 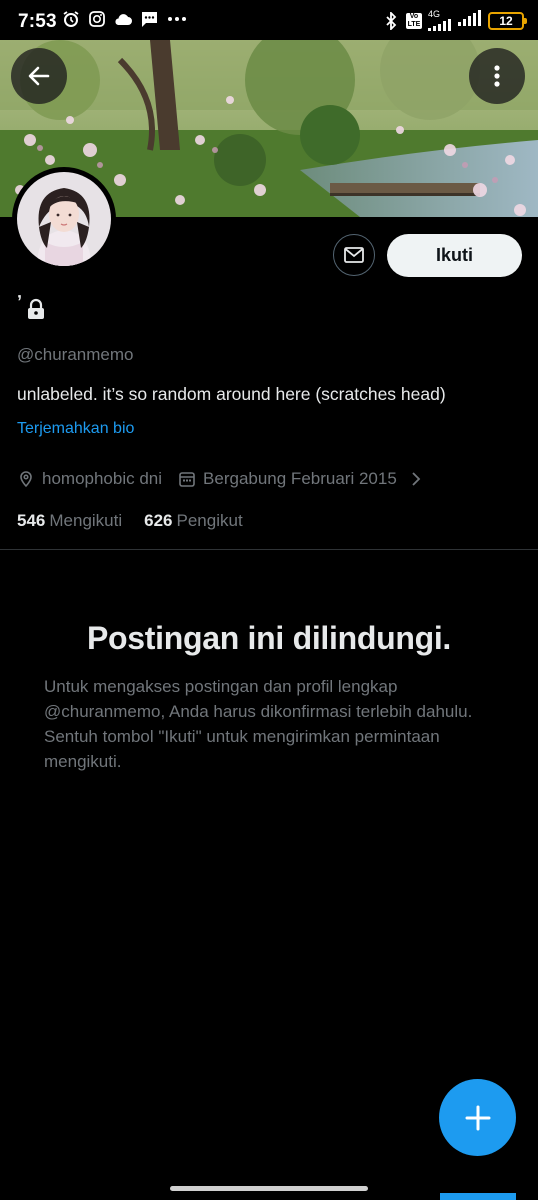 I want to click on bluetooth-icon, so click(x=391, y=20).